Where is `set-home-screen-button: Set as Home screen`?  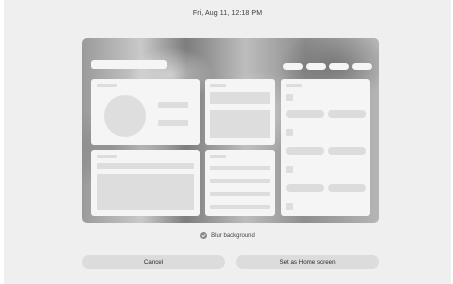
set-home-screen-button: Set as Home screen is located at coordinates (307, 262).